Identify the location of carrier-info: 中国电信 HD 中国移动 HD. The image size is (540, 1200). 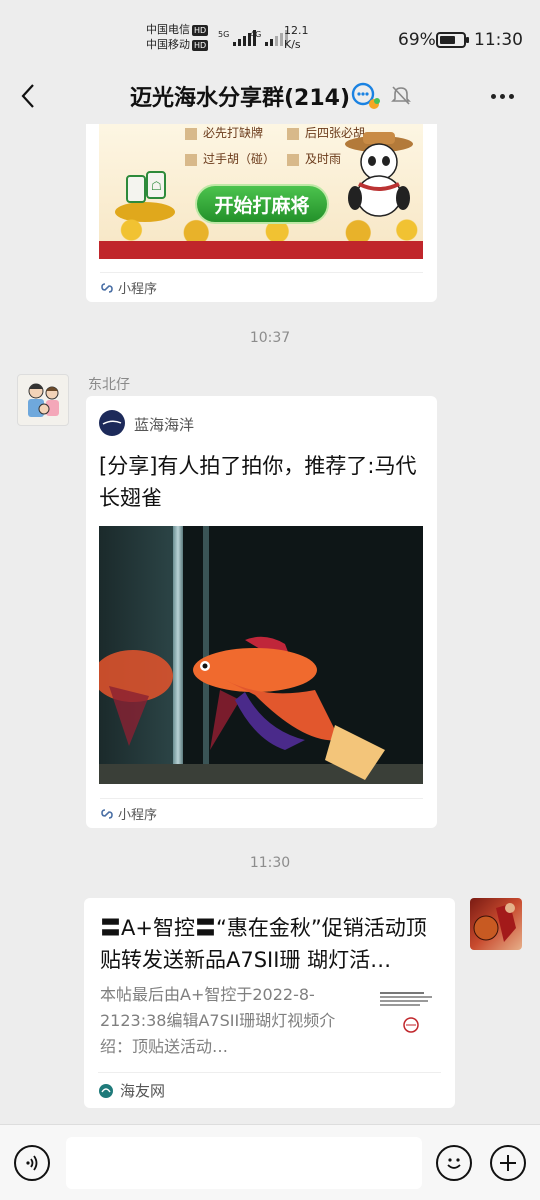
(177, 37).